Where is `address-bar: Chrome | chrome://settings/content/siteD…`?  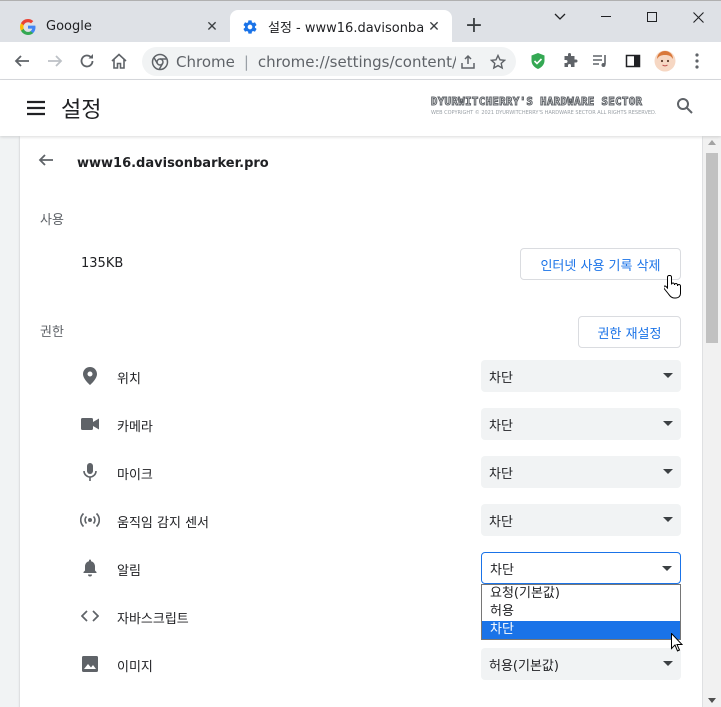
address-bar: Chrome | chrome://settings/content/siteD… is located at coordinates (329, 61).